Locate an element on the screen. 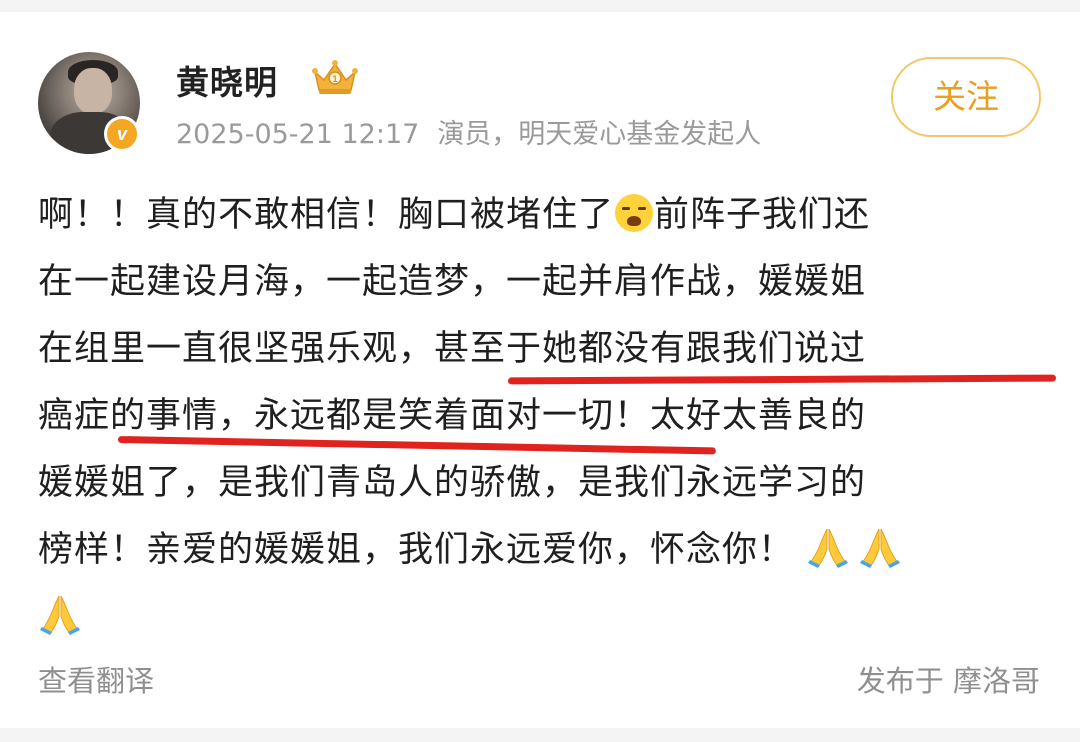 This screenshot has height=742, width=1080. follow-button: 关注 is located at coordinates (966, 97).